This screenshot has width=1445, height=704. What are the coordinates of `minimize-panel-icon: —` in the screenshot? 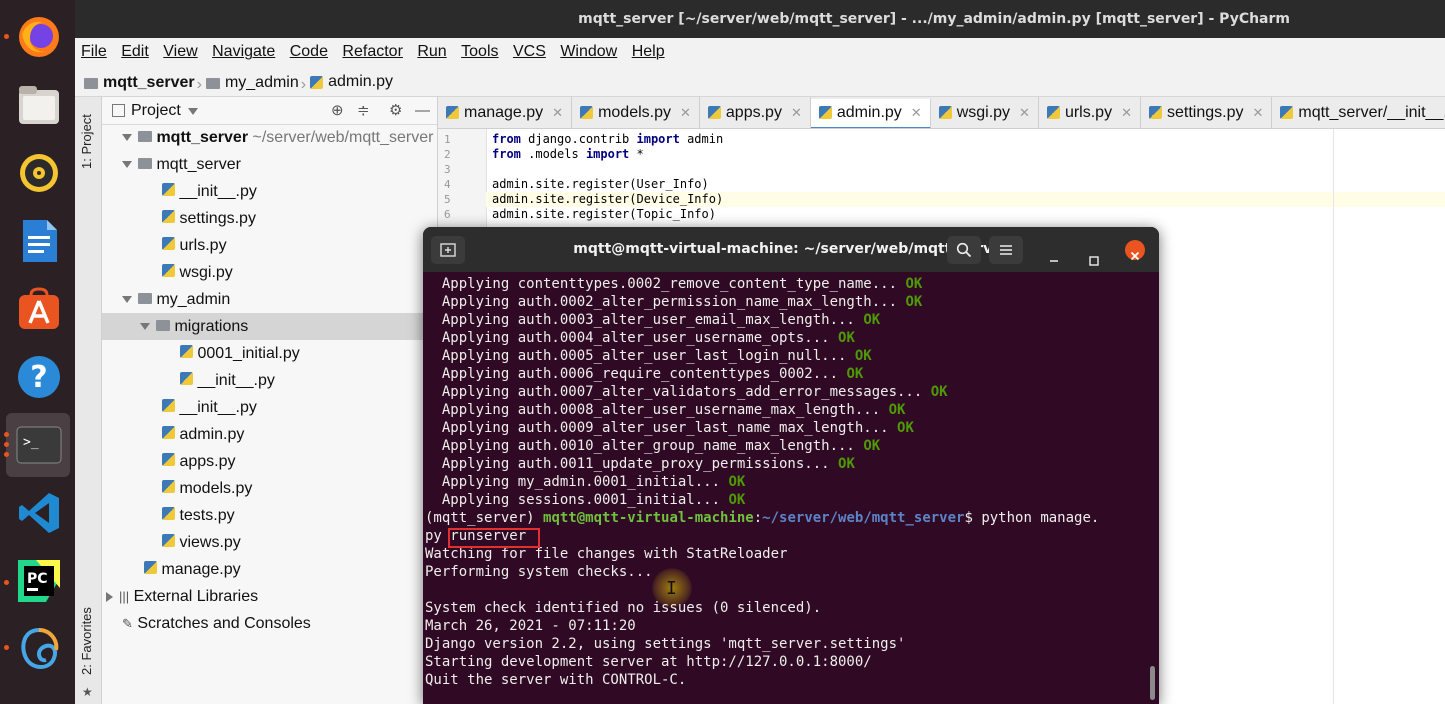 It's located at (422, 110).